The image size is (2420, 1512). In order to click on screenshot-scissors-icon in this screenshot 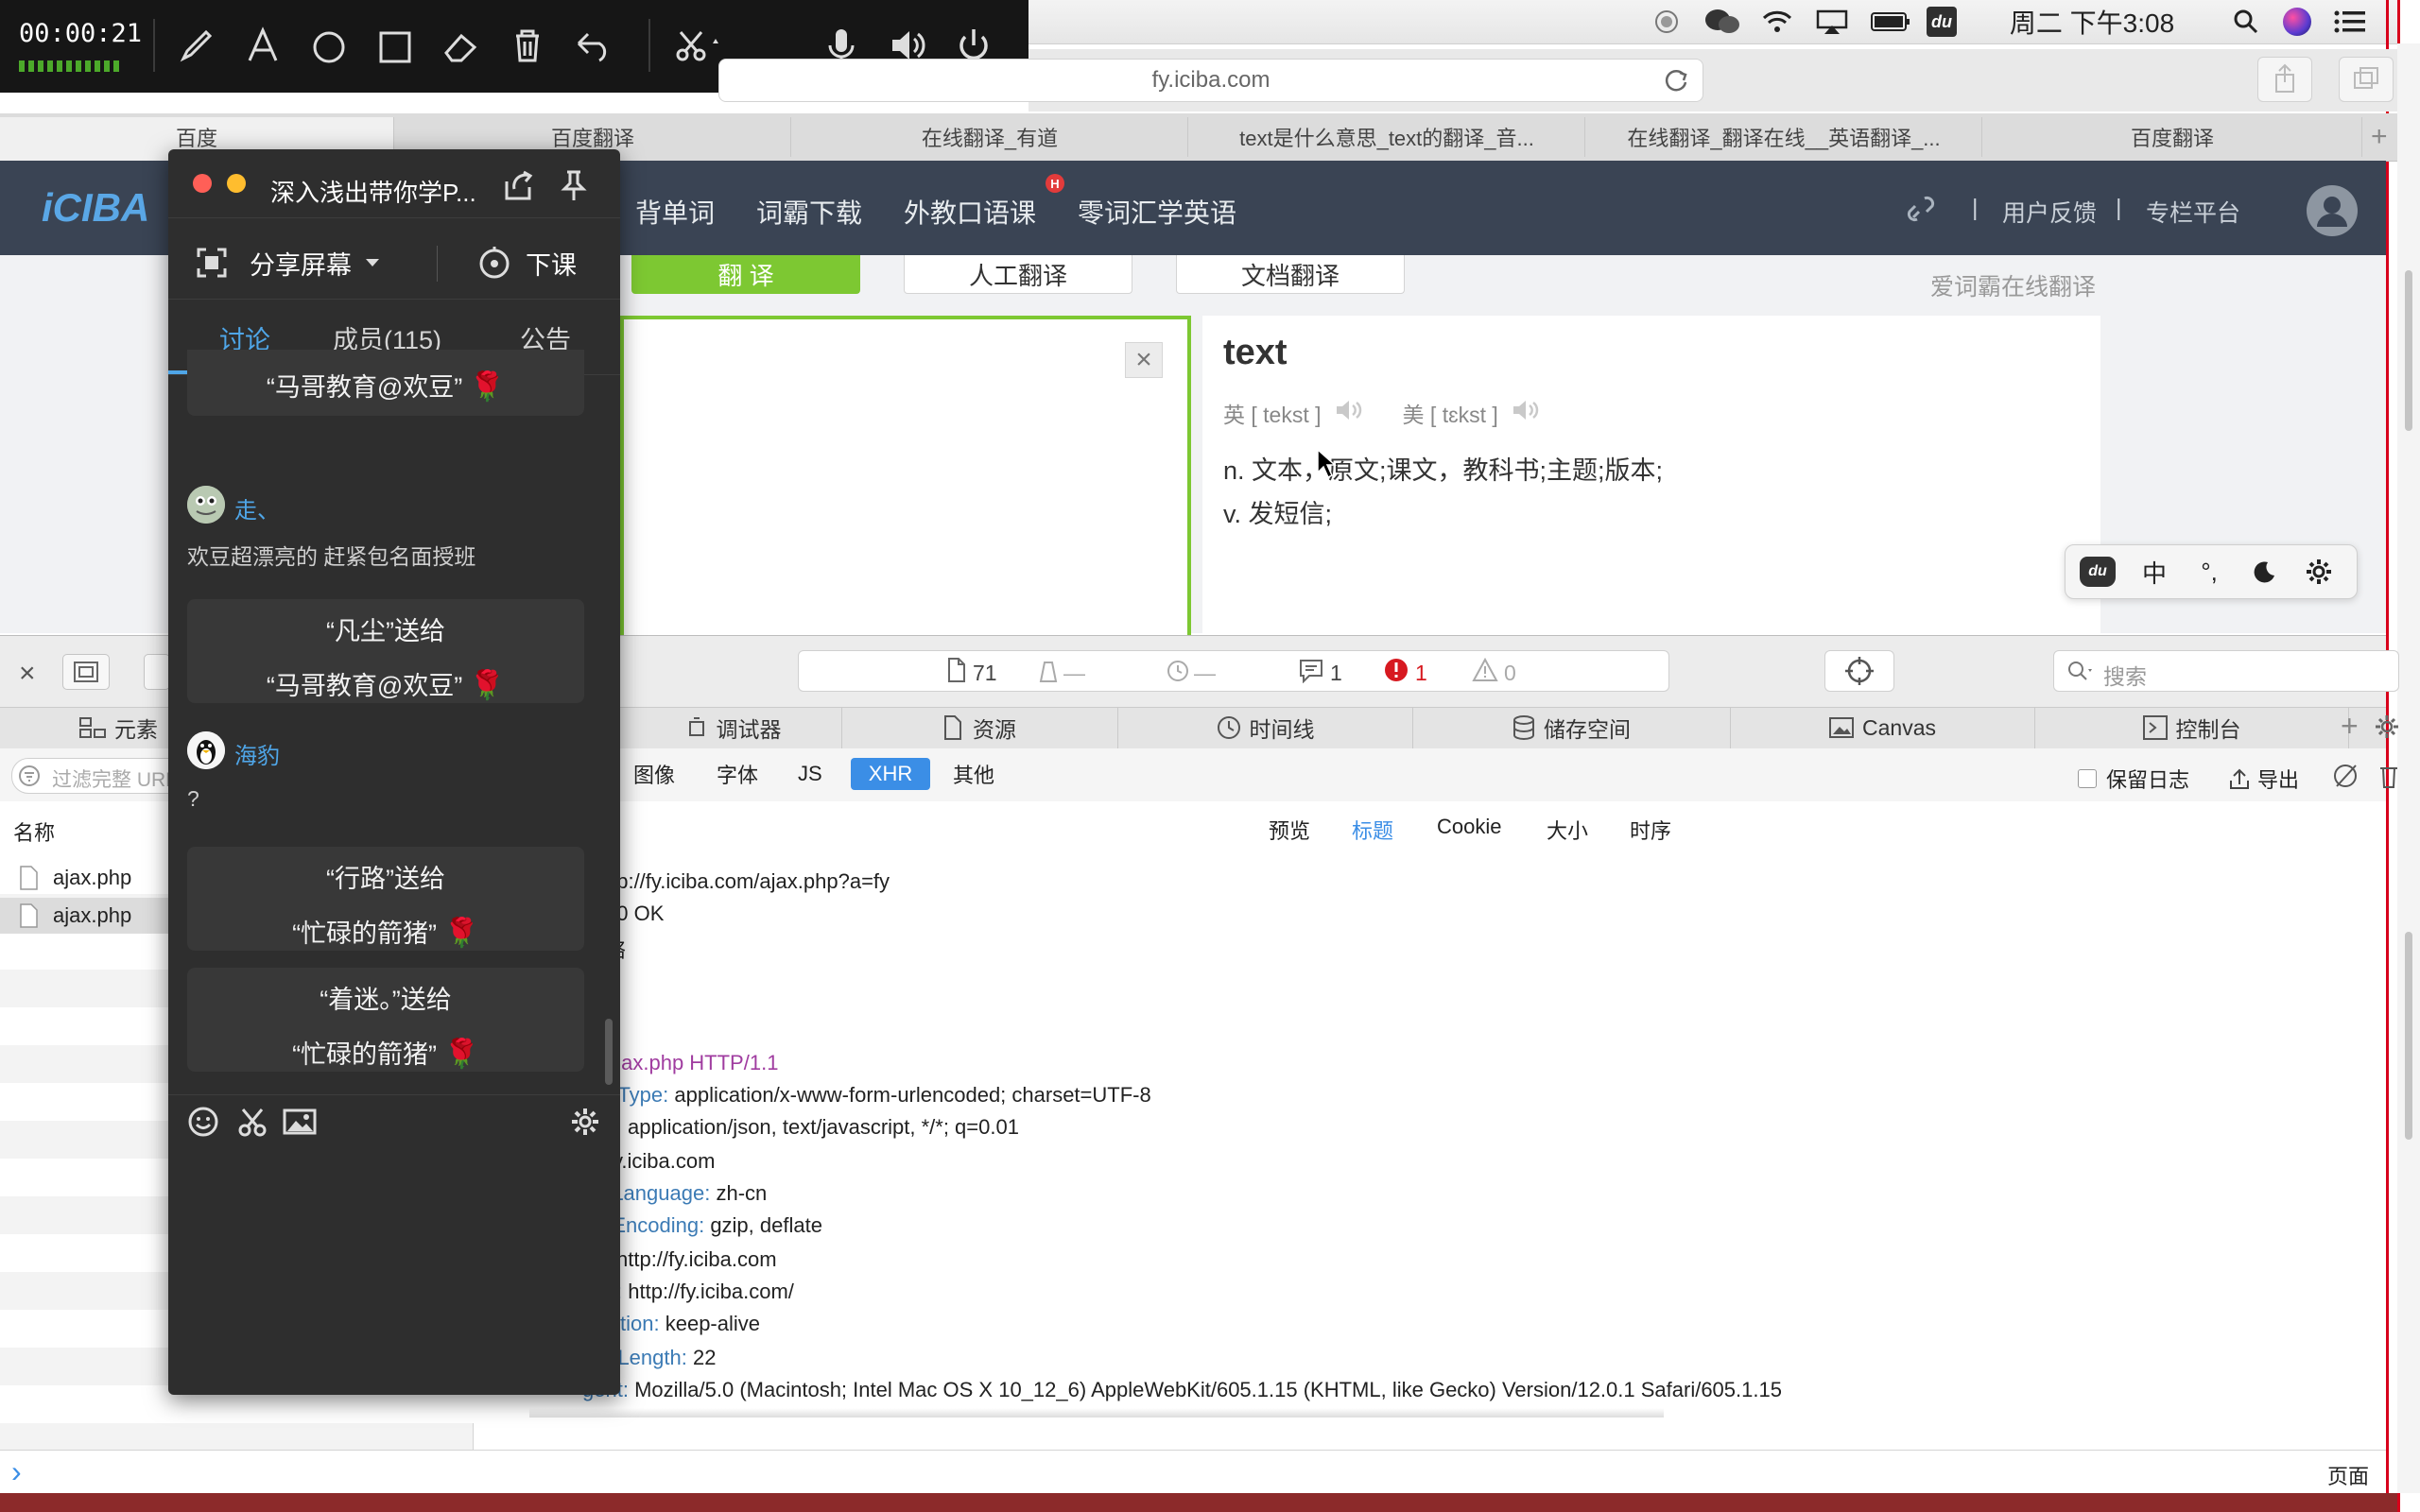, I will do `click(252, 1124)`.